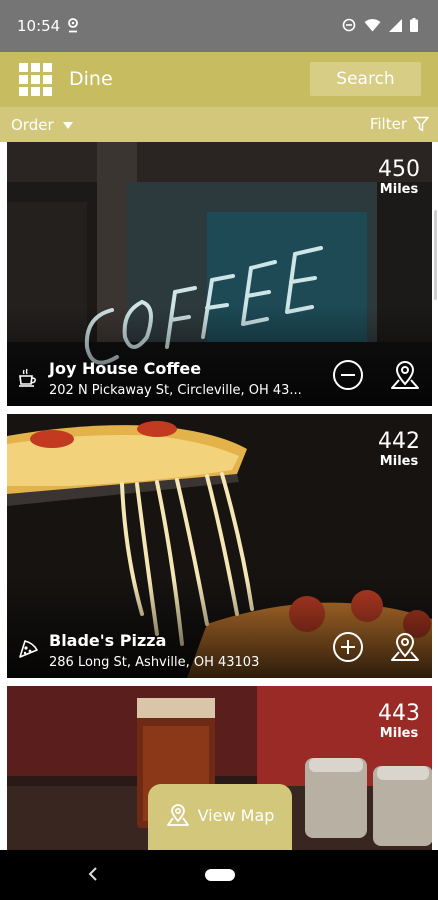 The height and width of the screenshot is (900, 438). I want to click on back-chevron-icon, so click(93, 876).